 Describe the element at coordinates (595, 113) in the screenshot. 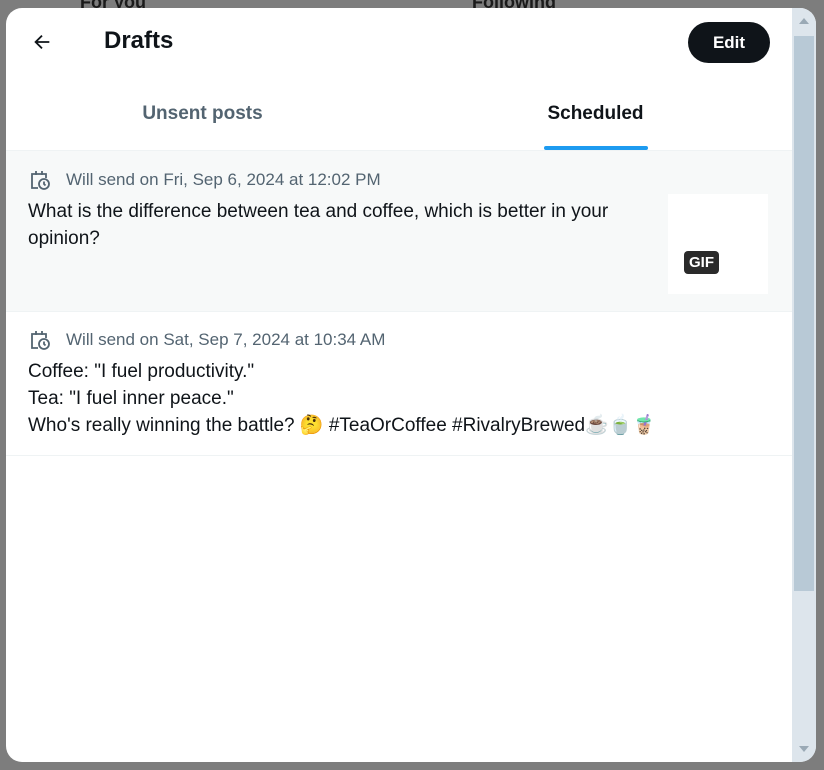

I see `tab-label: Scheduled` at that location.